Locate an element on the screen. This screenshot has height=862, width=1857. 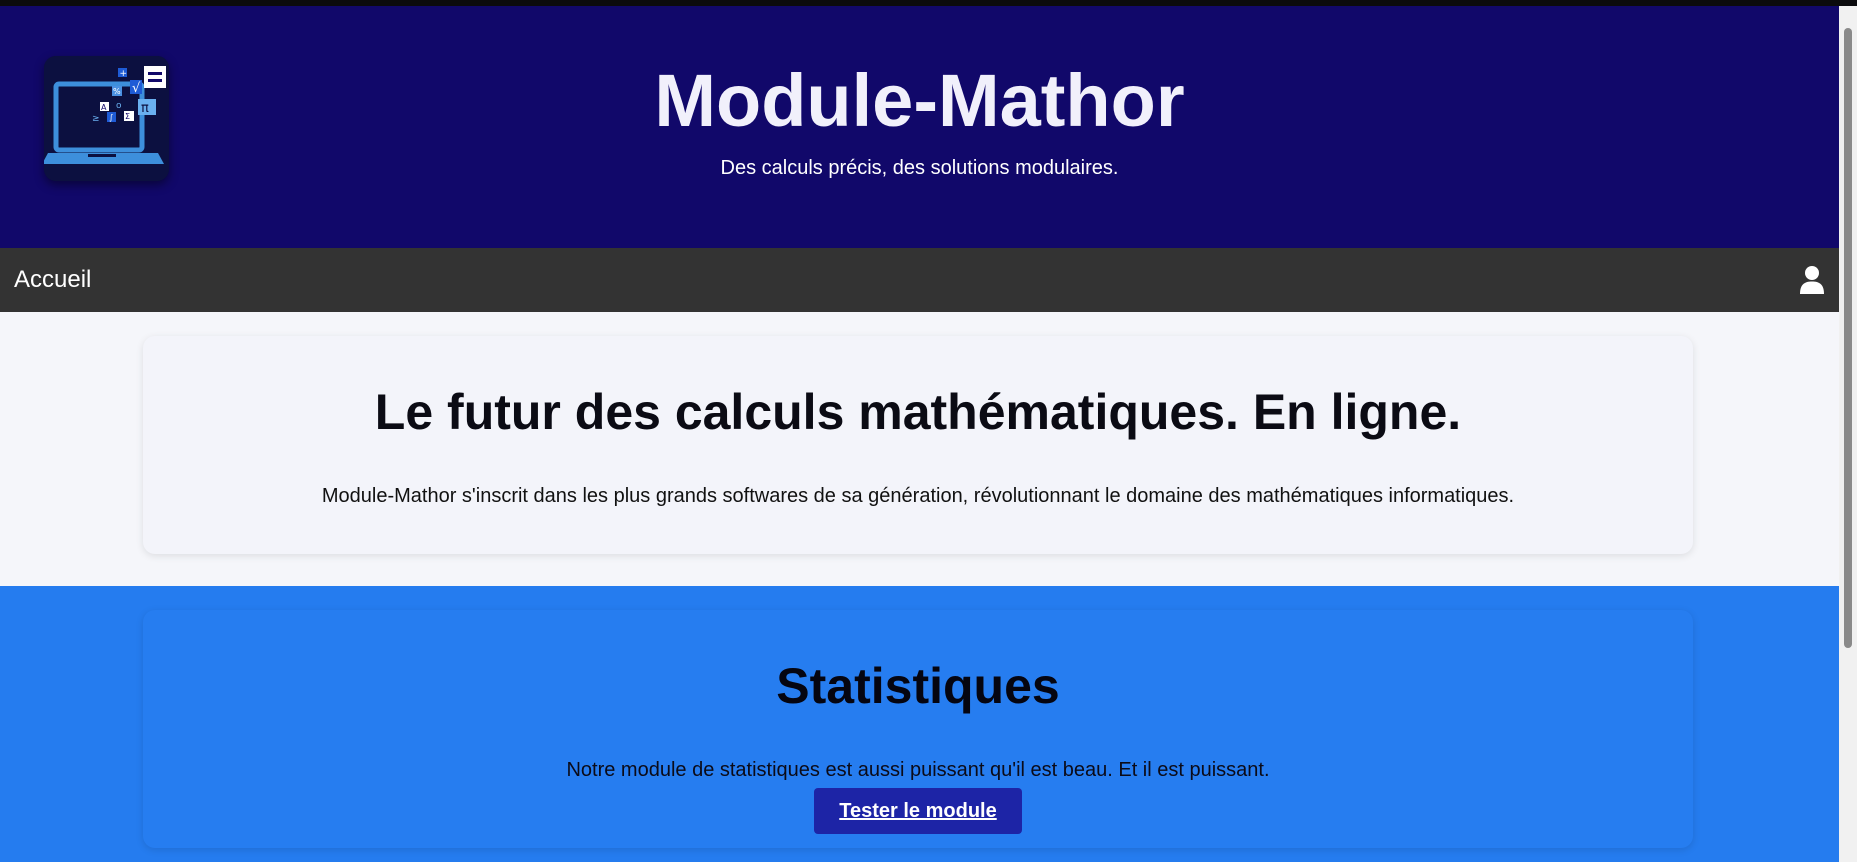
nav-home-link: Accueil is located at coordinates (52, 280).